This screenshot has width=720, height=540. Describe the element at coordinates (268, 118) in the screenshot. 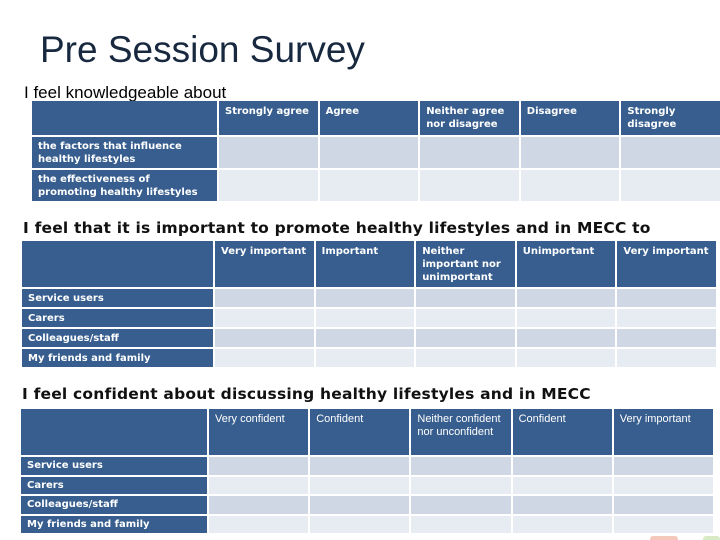

I see `column-header-strongly-agree: Strongly agree` at that location.